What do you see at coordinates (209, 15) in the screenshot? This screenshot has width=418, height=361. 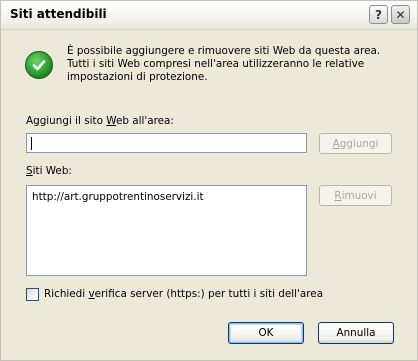 I see `title-bar: Siti attendibili ? ✕` at bounding box center [209, 15].